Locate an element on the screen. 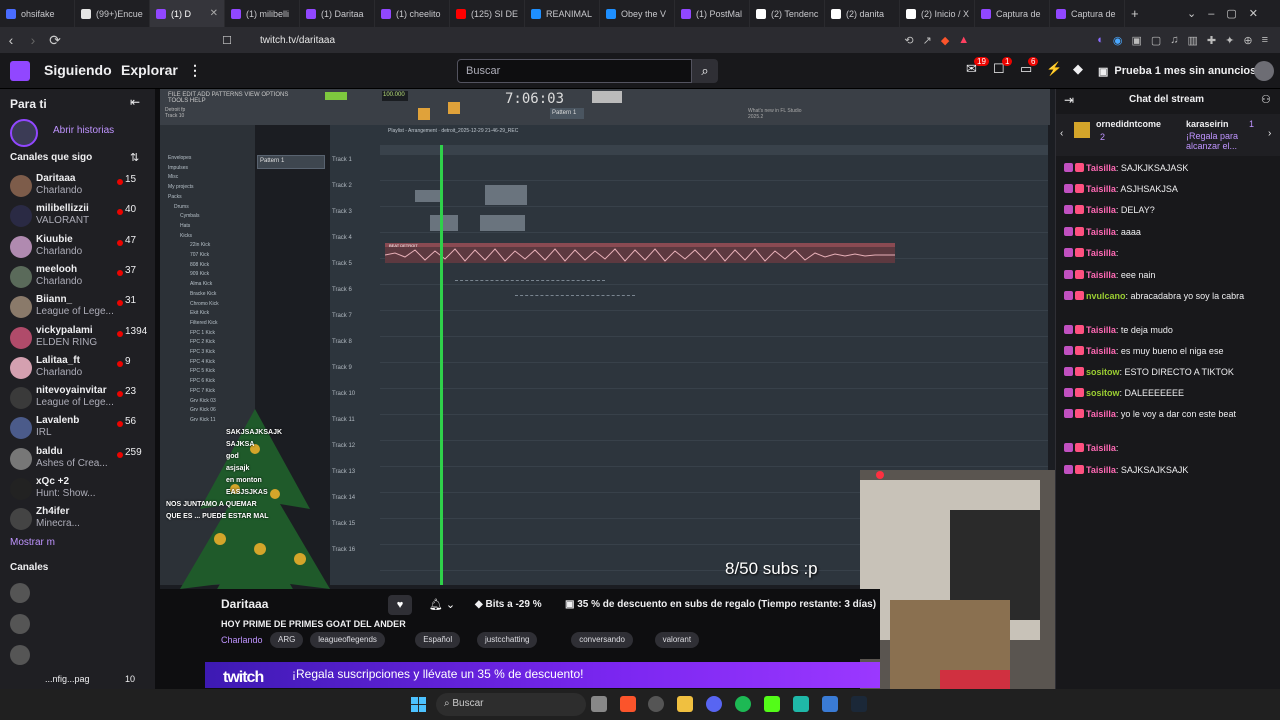  stream-tag: leagueoflegends is located at coordinates (347, 640).